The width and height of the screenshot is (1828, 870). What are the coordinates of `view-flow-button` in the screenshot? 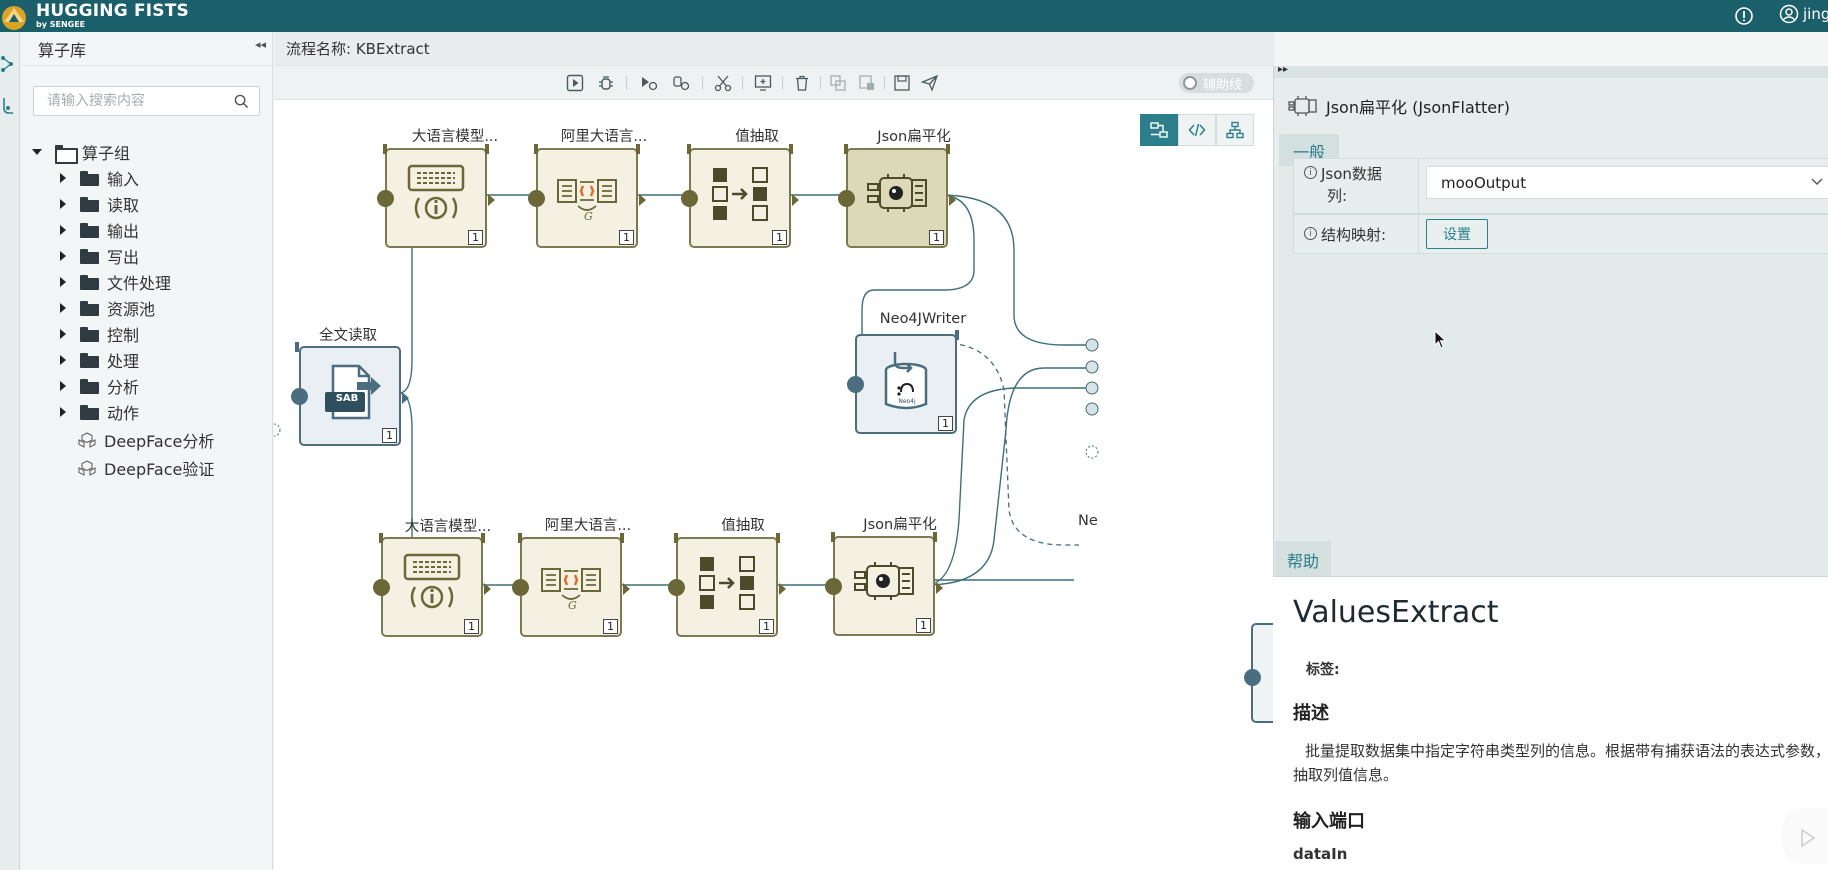 It's located at (1159, 130).